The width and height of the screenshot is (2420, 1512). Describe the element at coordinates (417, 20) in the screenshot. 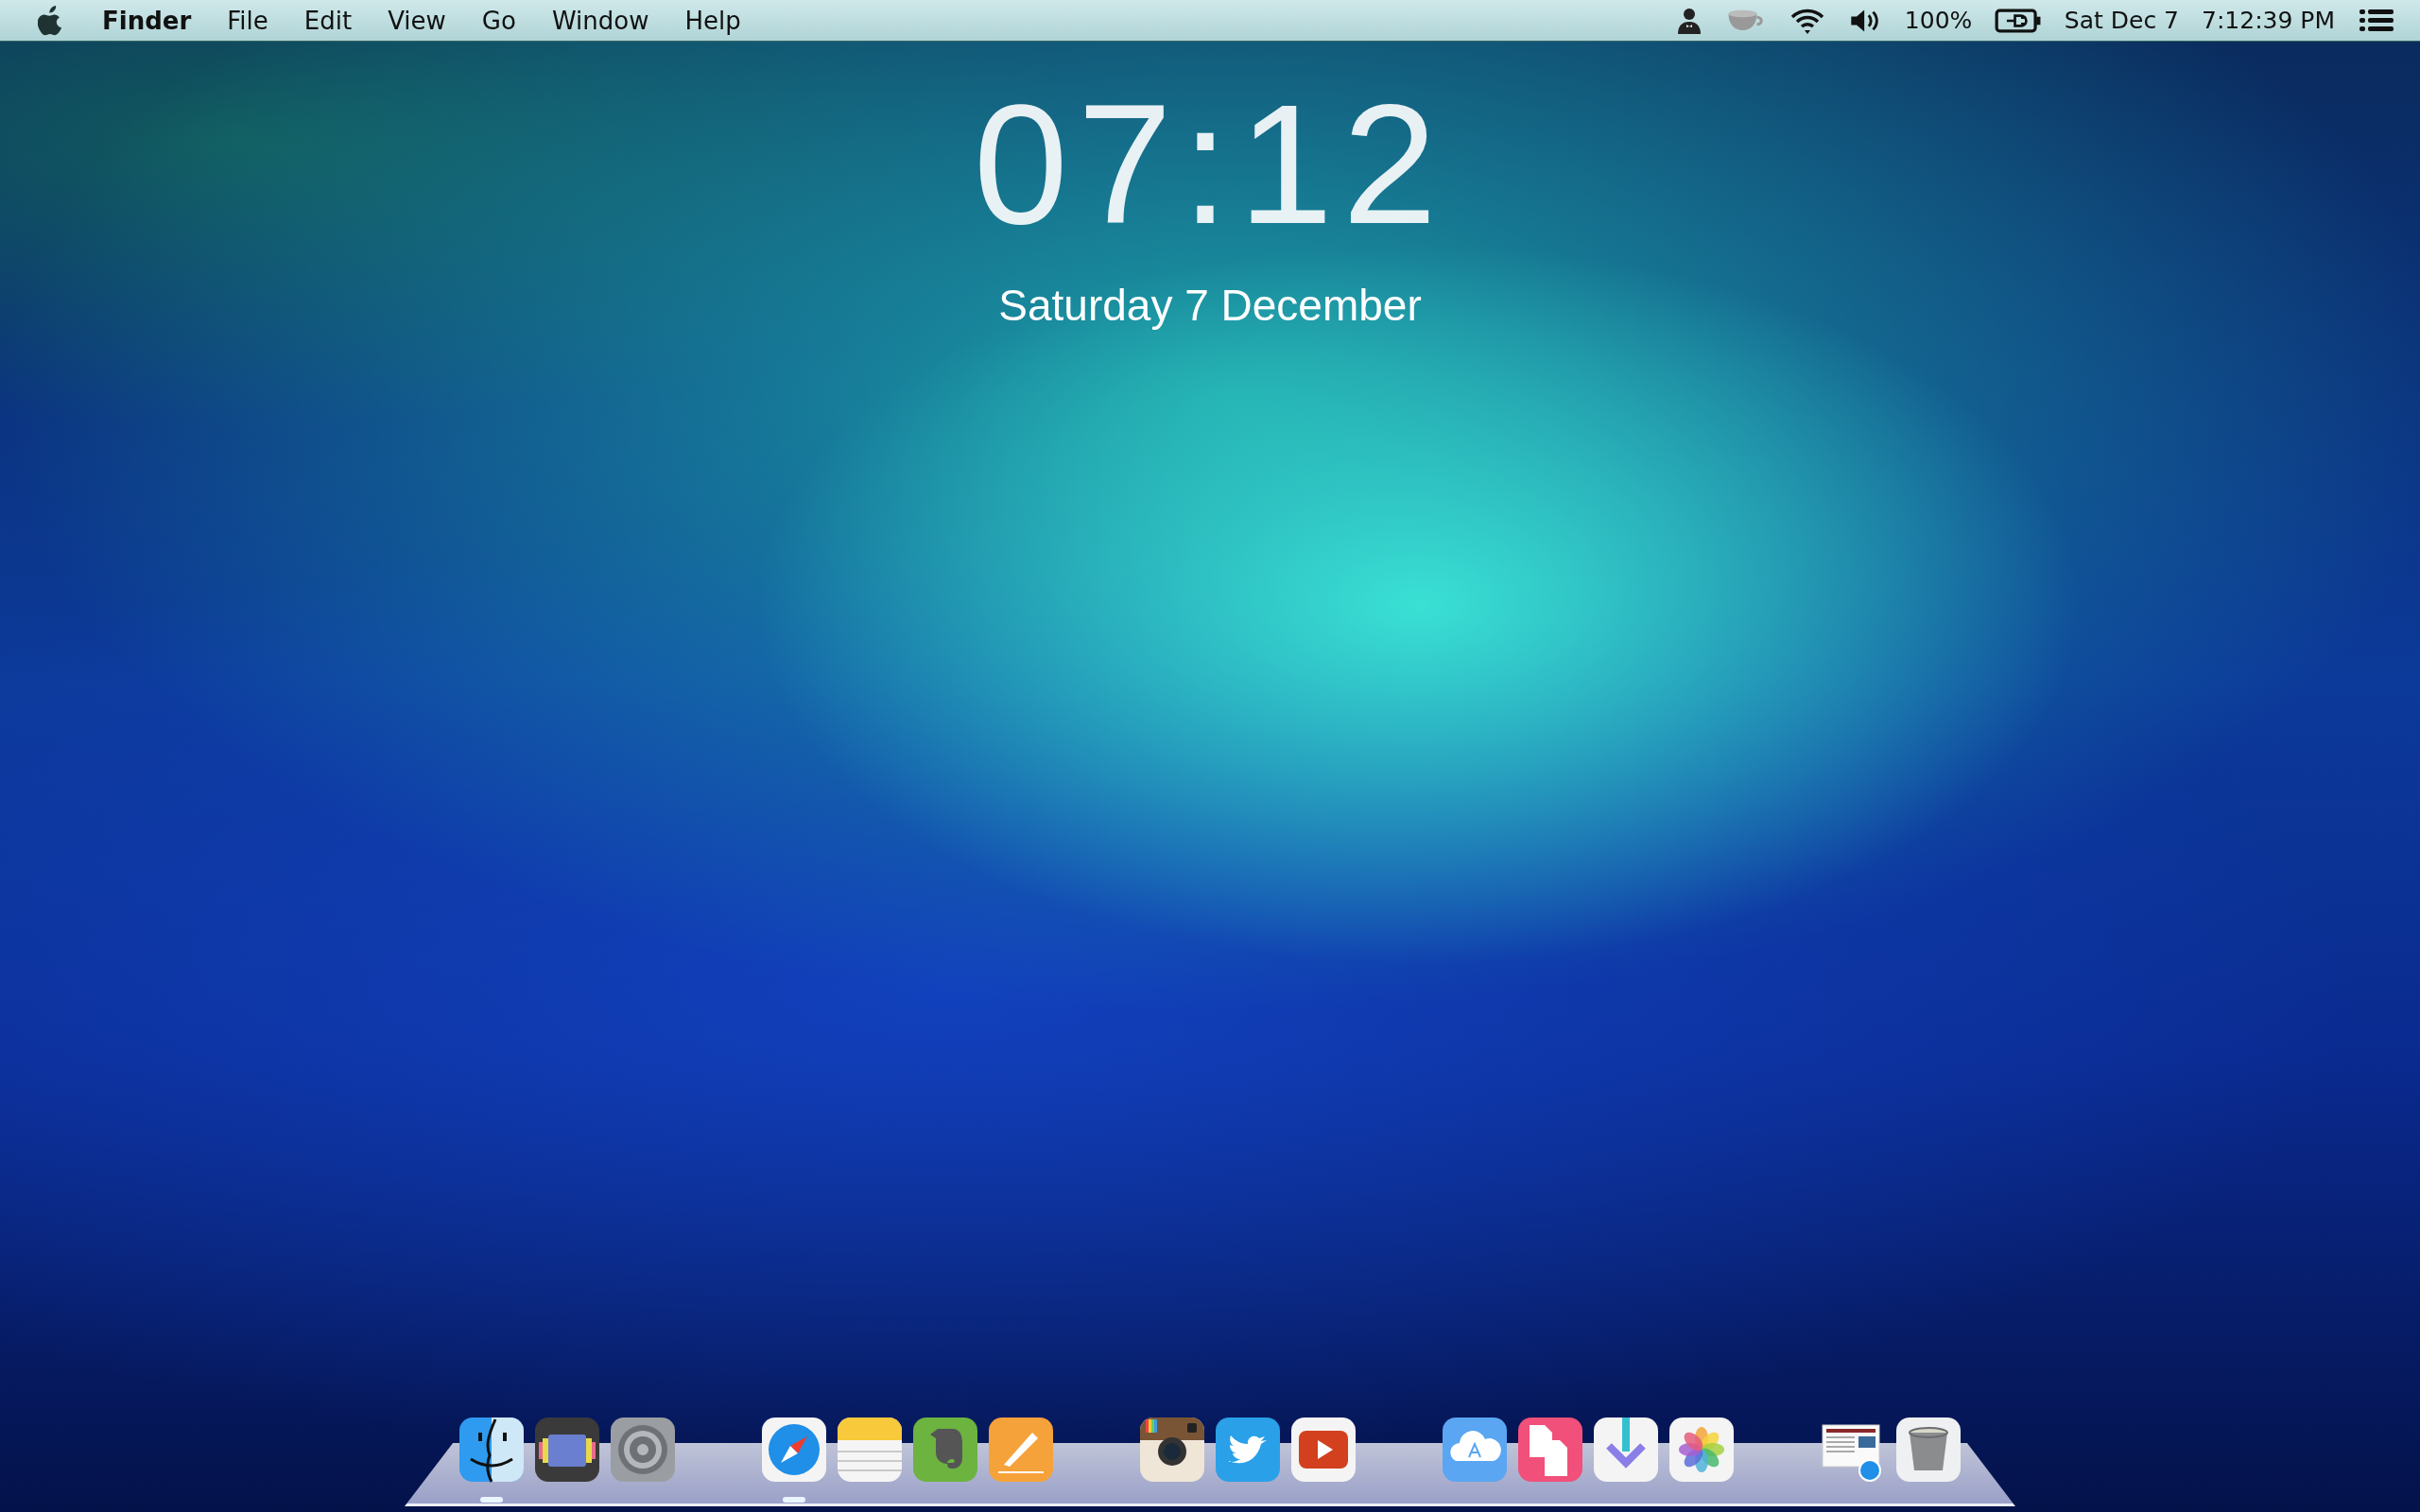

I see `menu-item: View` at that location.